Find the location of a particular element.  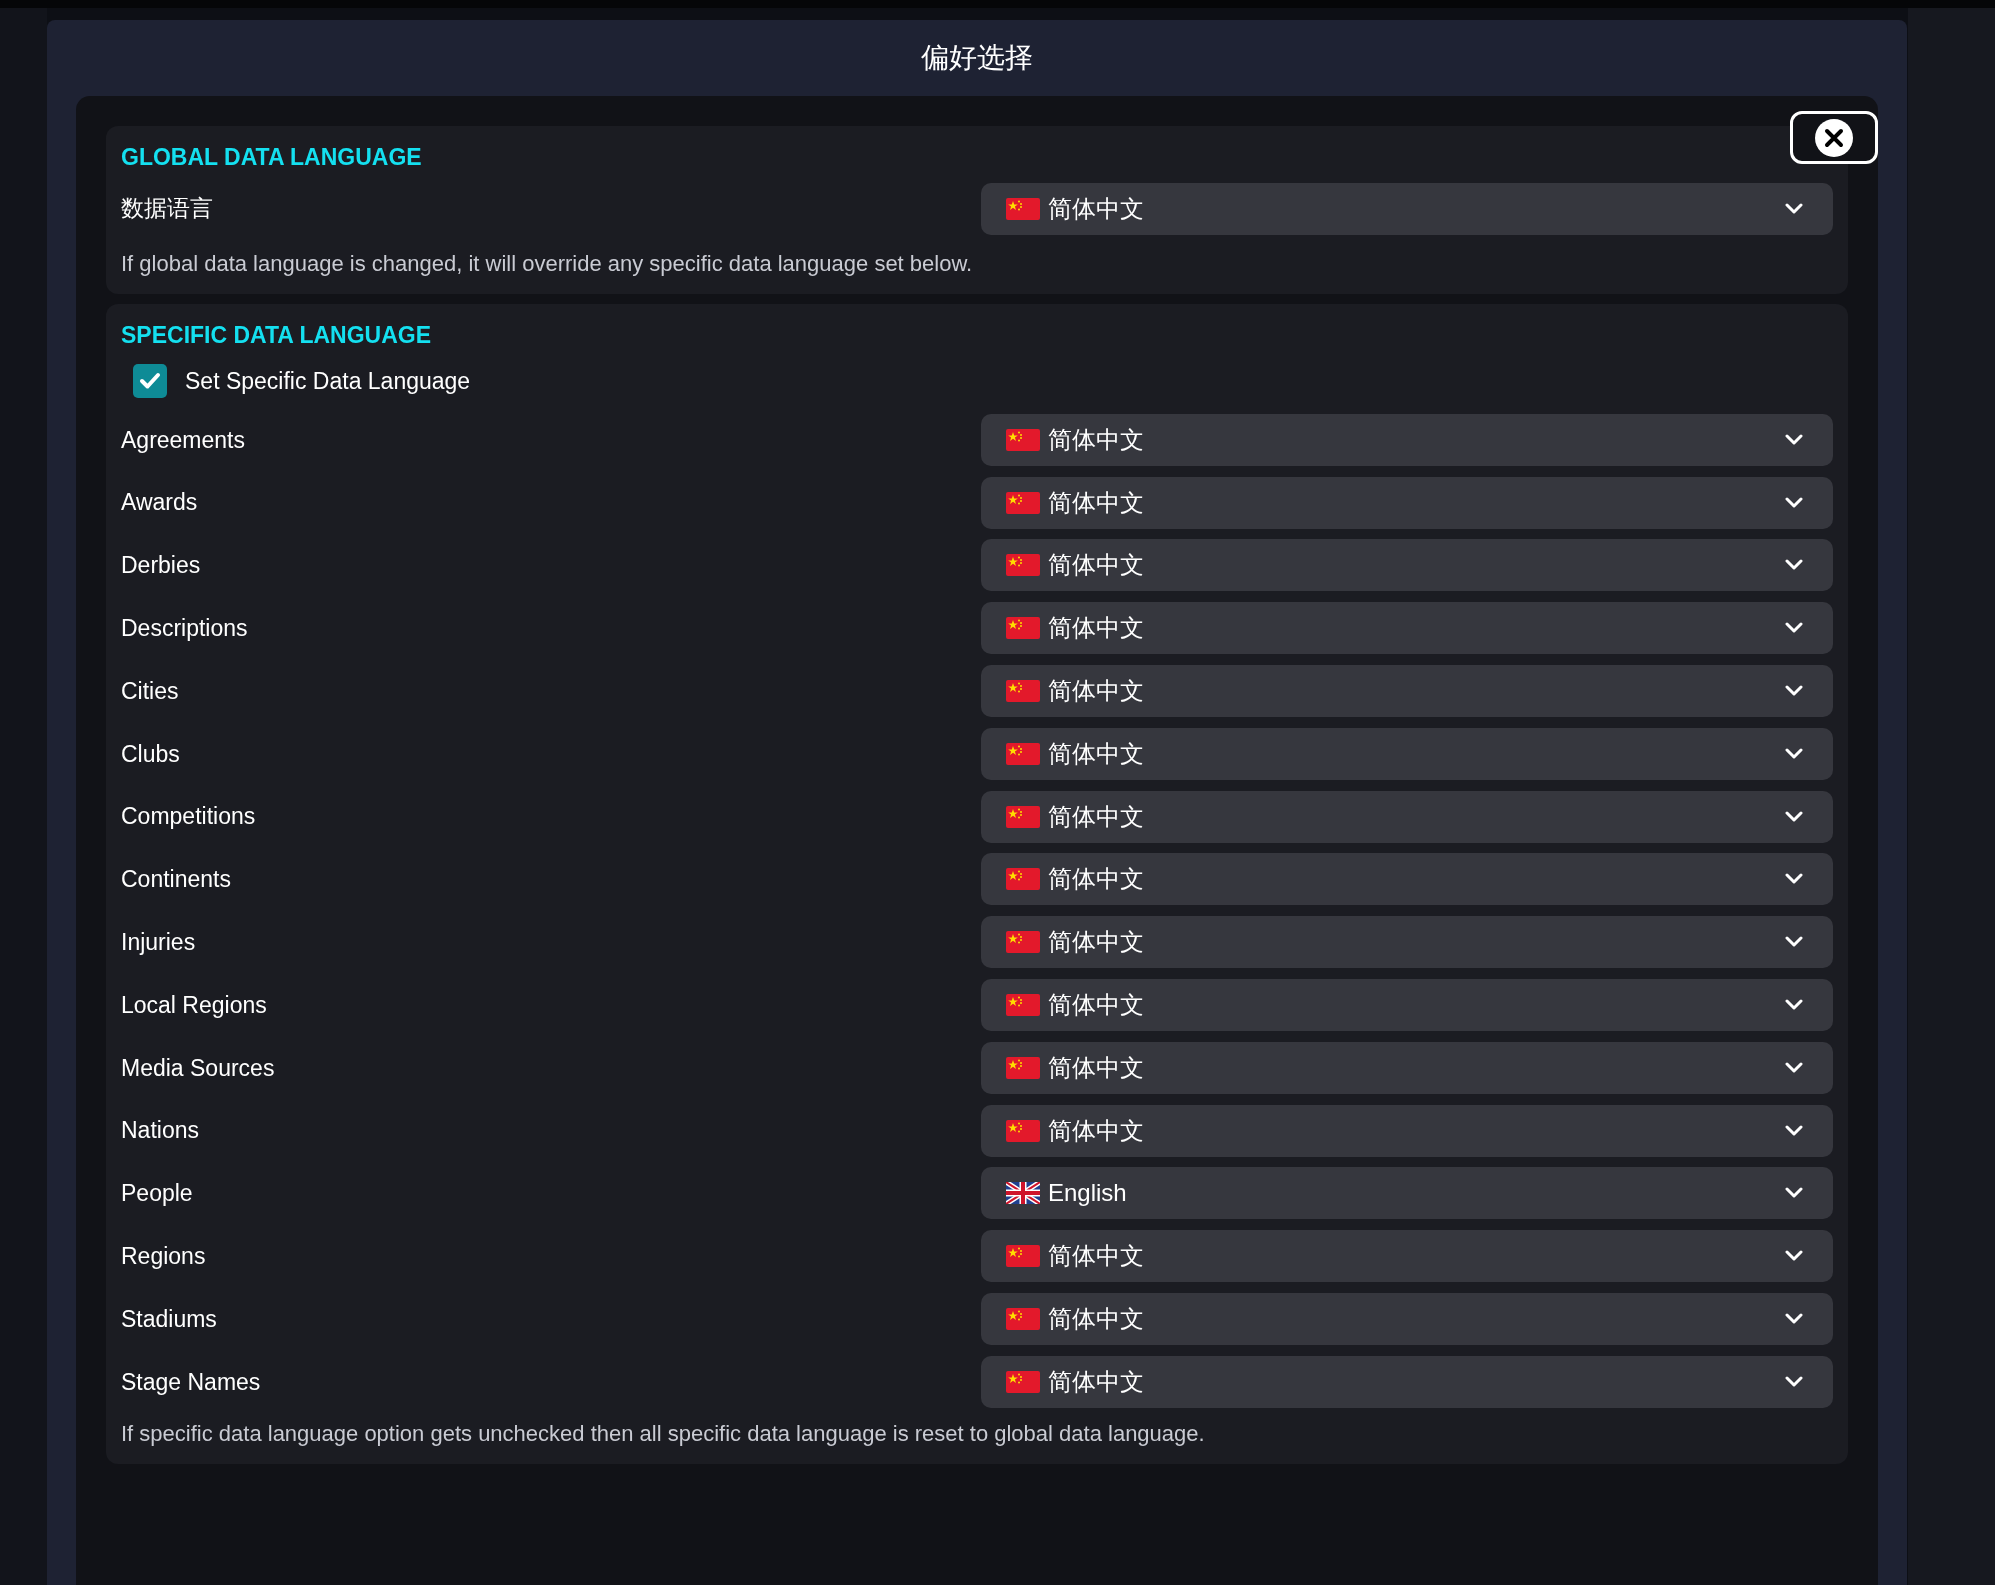

field-label: Agreements is located at coordinates (183, 440).